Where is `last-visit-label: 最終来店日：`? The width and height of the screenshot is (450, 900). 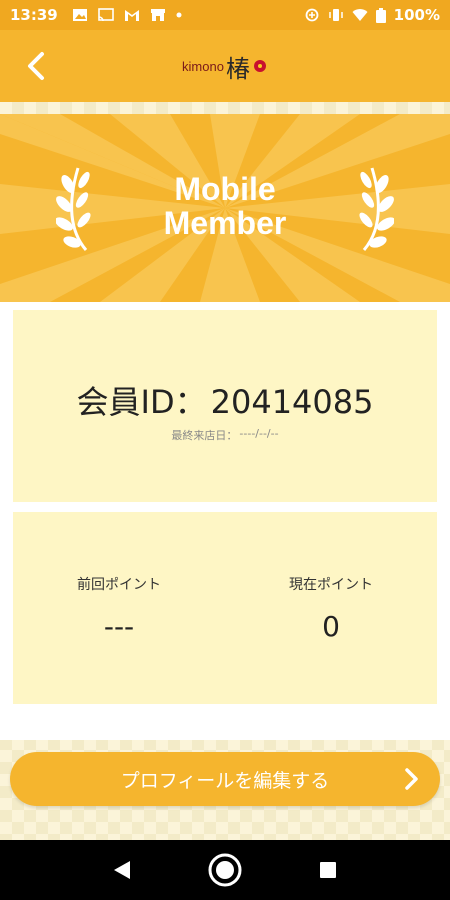
last-visit-label: 最終来店日： is located at coordinates (204, 435).